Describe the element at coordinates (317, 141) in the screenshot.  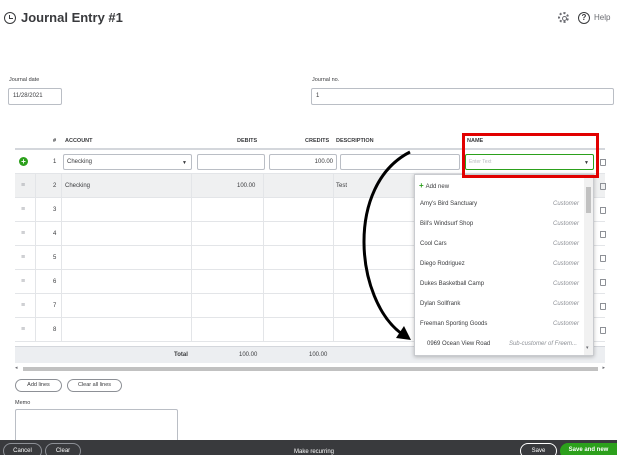
I see `col-header-credits: CREDITS` at that location.